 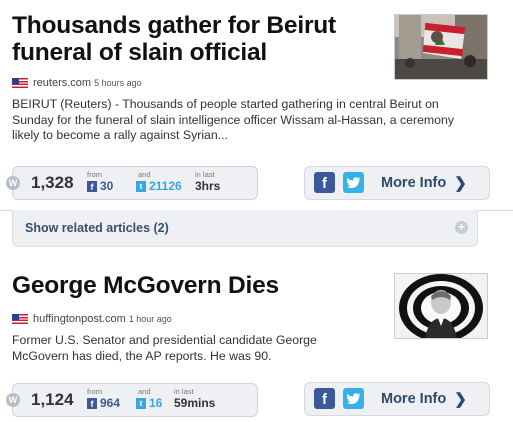 What do you see at coordinates (97, 228) in the screenshot?
I see `related-label: Show related articles (2)` at bounding box center [97, 228].